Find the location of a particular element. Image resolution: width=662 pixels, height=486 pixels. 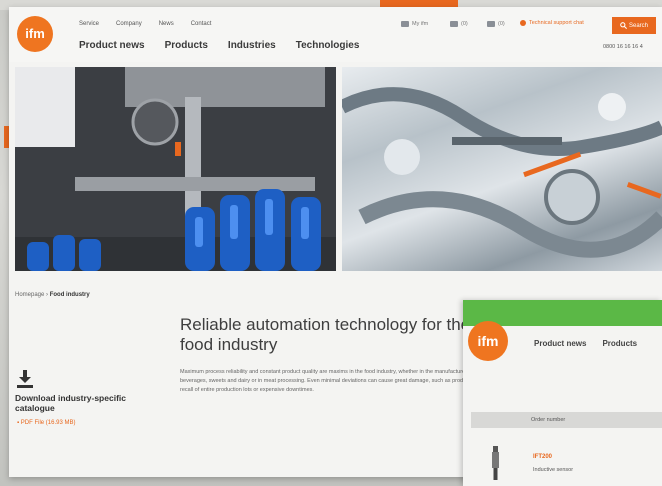

compare-link: (0) is located at coordinates (459, 24).